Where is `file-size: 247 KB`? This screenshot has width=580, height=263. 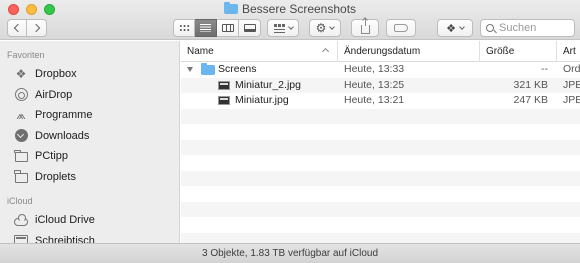
file-size: 247 KB is located at coordinates (530, 100).